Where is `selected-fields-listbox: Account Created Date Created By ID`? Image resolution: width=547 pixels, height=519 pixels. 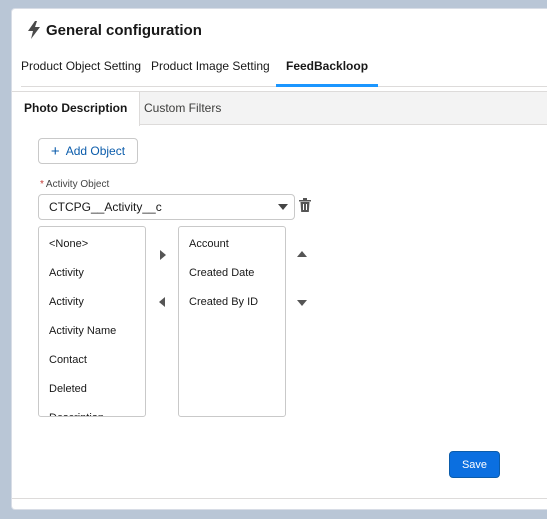 selected-fields-listbox: Account Created Date Created By ID is located at coordinates (232, 321).